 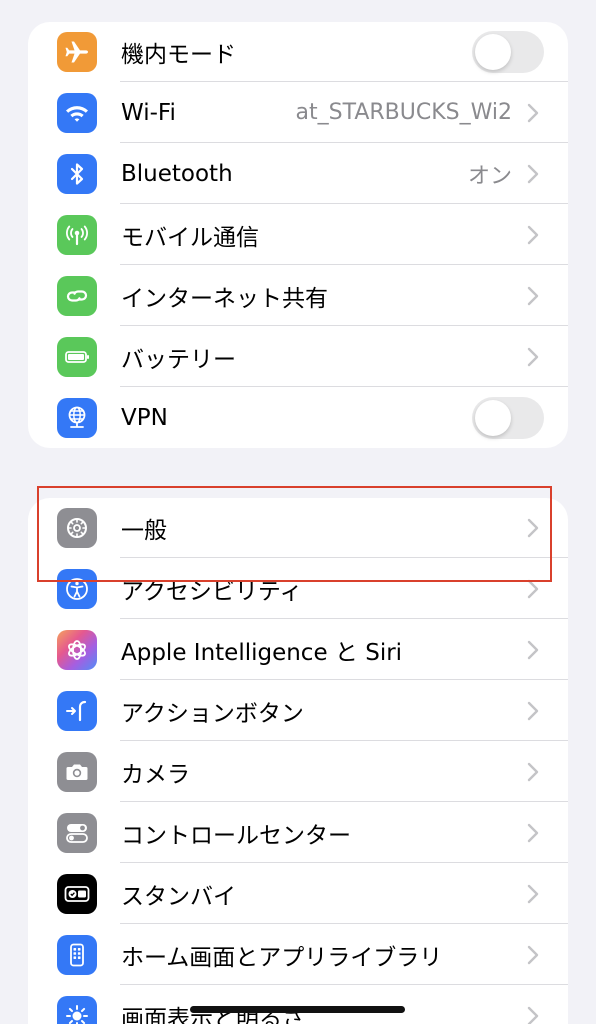 What do you see at coordinates (178, 55) in the screenshot?
I see `row-label: 機内モード` at bounding box center [178, 55].